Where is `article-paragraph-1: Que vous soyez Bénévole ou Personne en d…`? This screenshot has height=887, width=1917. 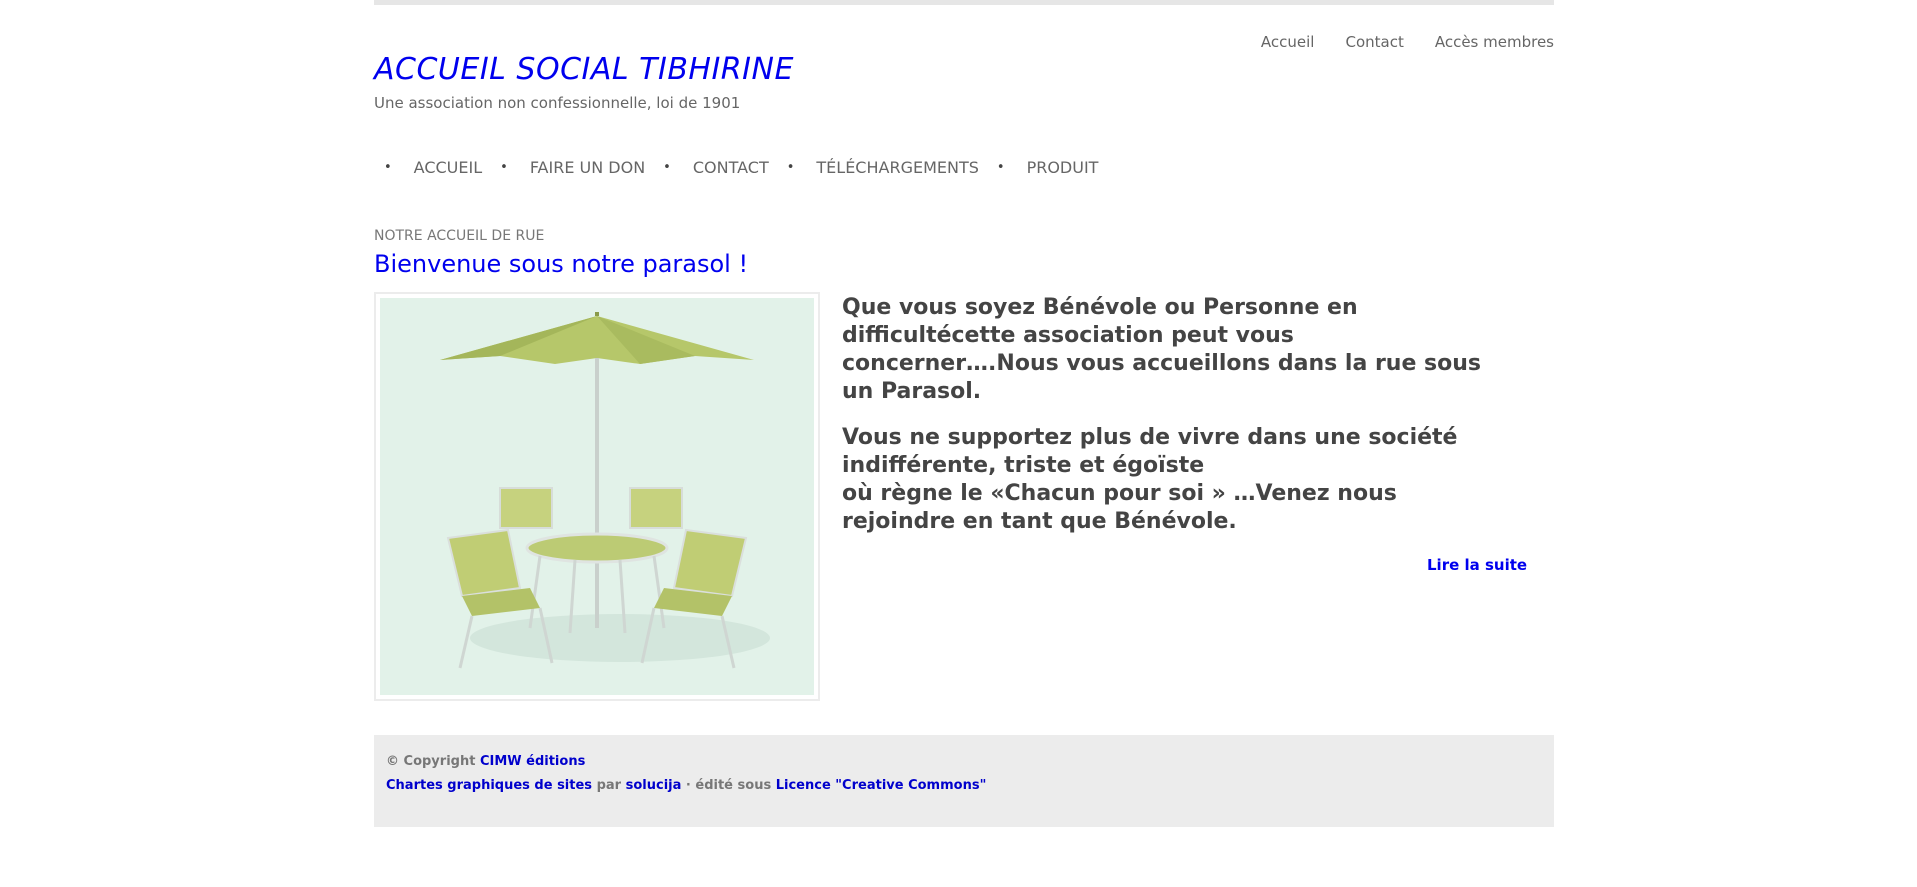
article-paragraph-1: Que vous soyez Bénévole ou Personne en d… is located at coordinates (1162, 349).